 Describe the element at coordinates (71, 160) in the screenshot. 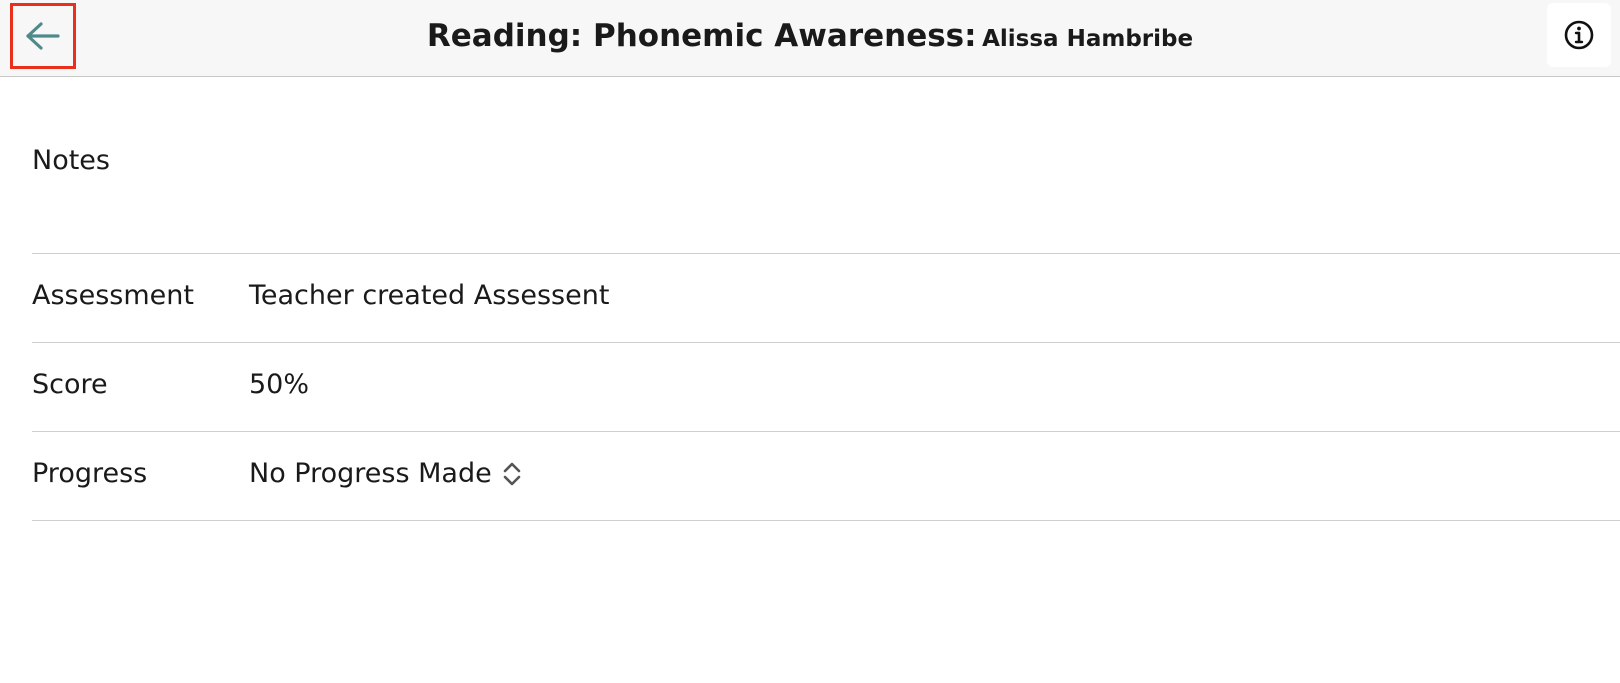

I see `notes-field: Notes` at that location.